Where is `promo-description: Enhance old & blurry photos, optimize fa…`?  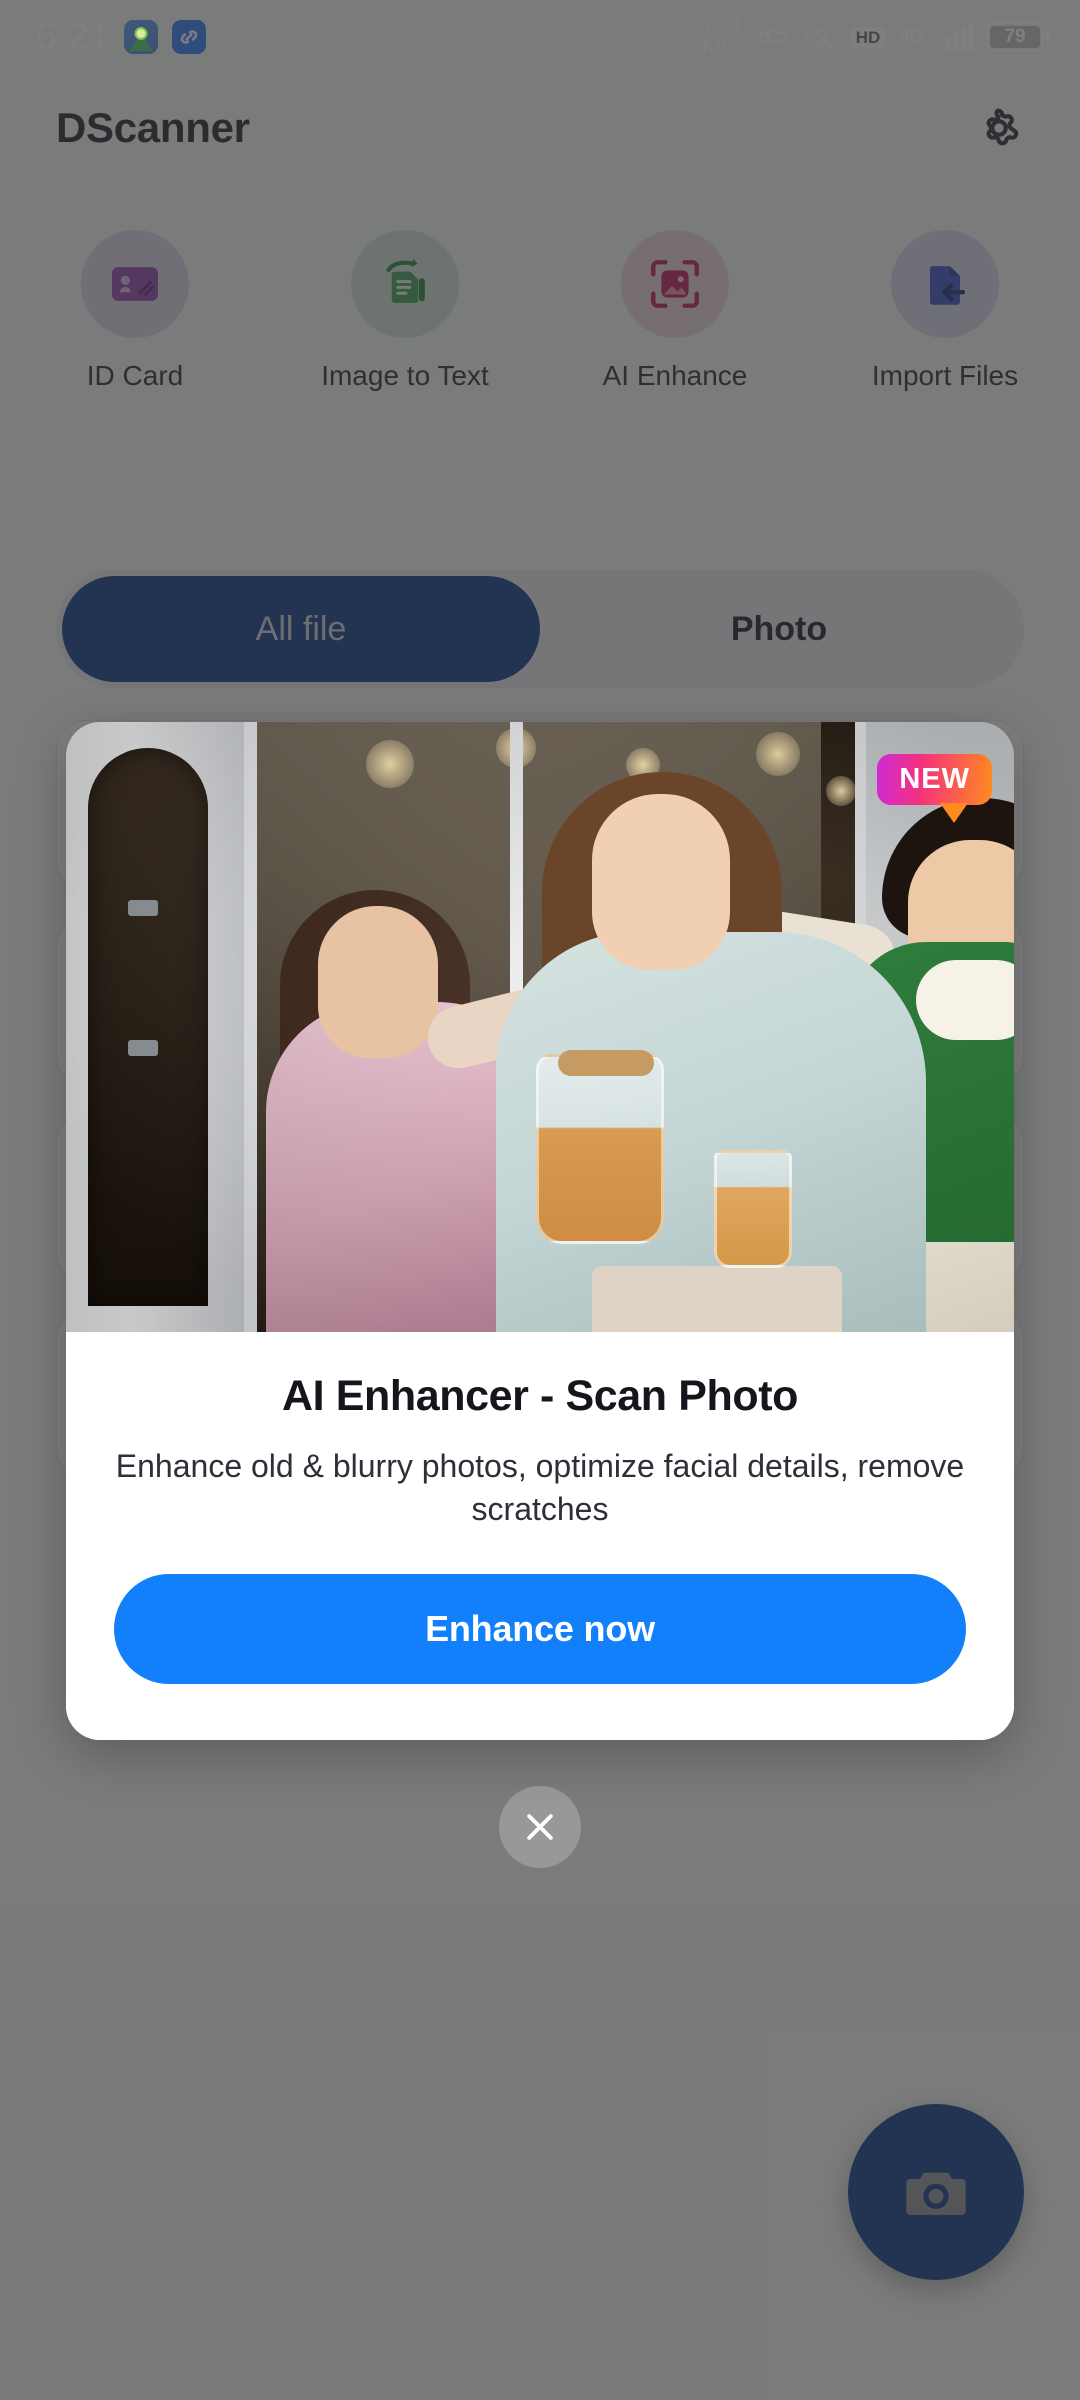 promo-description: Enhance old & blurry photos, optimize fa… is located at coordinates (540, 1487).